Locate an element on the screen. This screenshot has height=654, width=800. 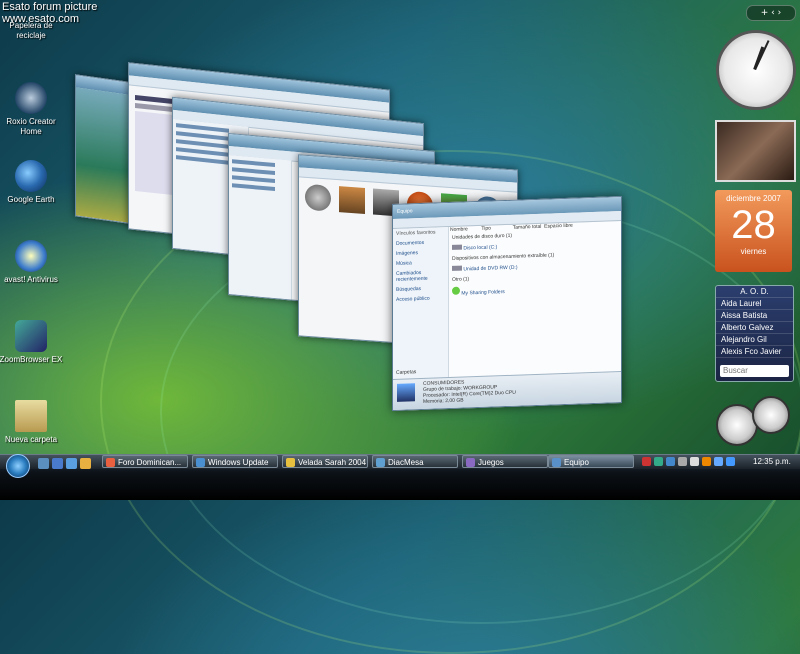
item-label: Unidad de DVD RW (D:) is located at coordinates (490, 268).